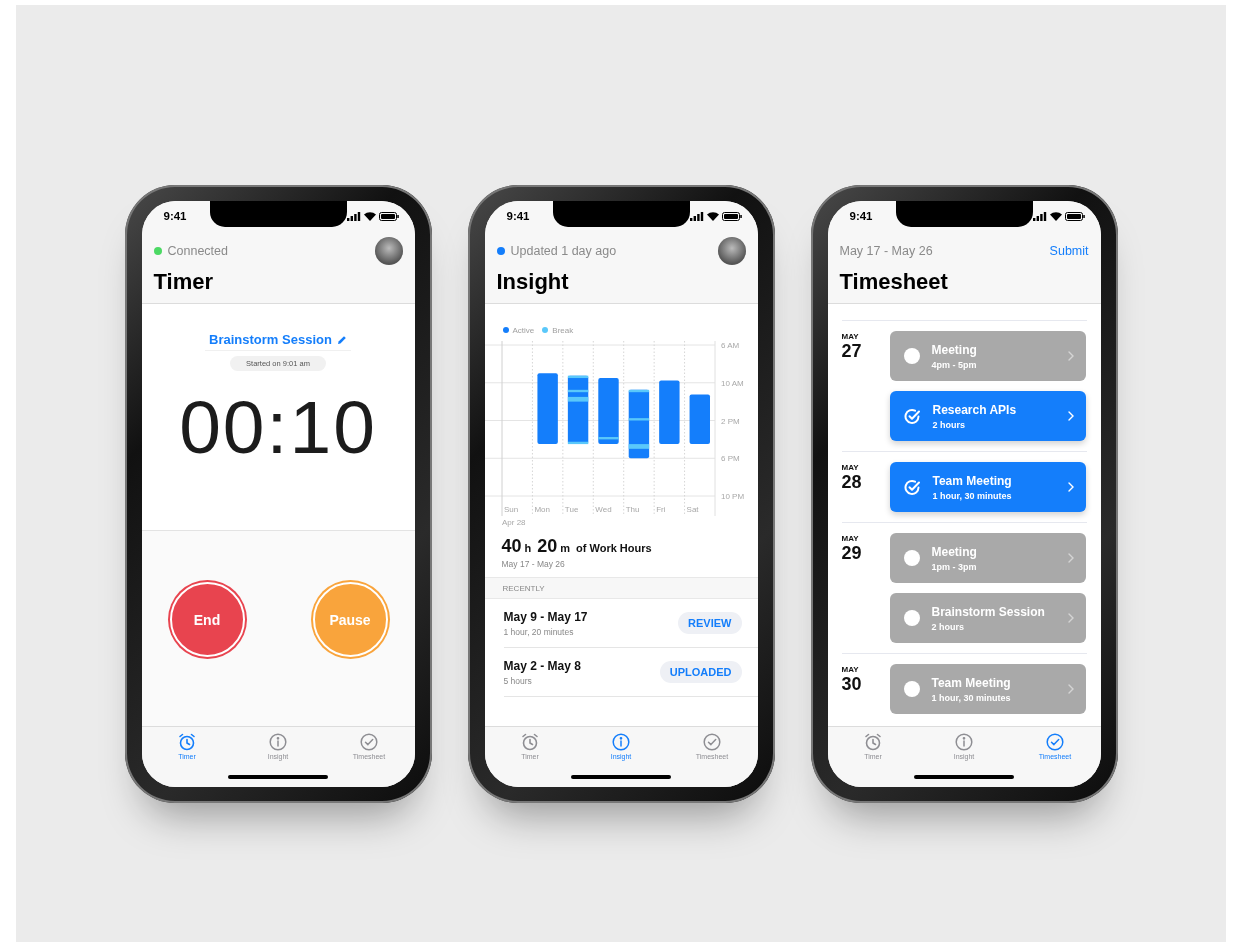 This screenshot has height=947, width=1242. I want to click on entry-card: Meeting 4pm - 5pm, so click(987, 356).